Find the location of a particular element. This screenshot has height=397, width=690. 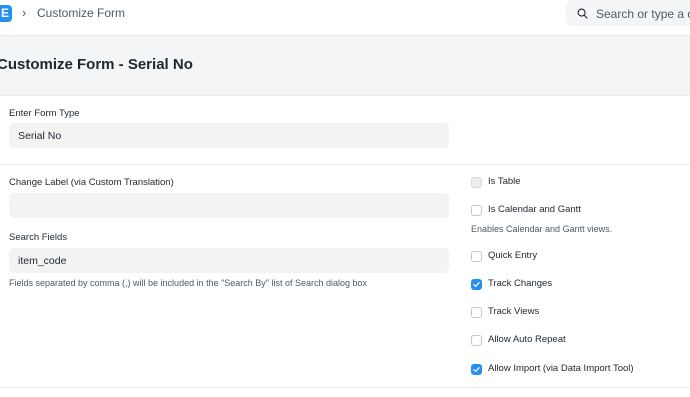

track-changes-label: Track Changes is located at coordinates (520, 283).